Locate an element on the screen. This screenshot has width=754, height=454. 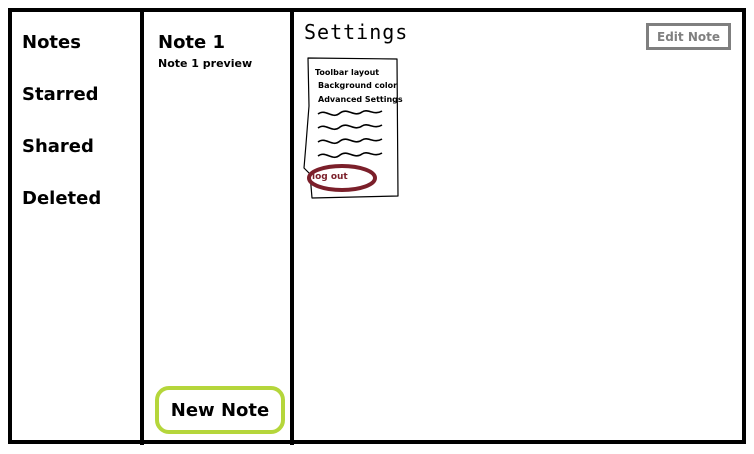
logout-button: log out is located at coordinates (330, 177).